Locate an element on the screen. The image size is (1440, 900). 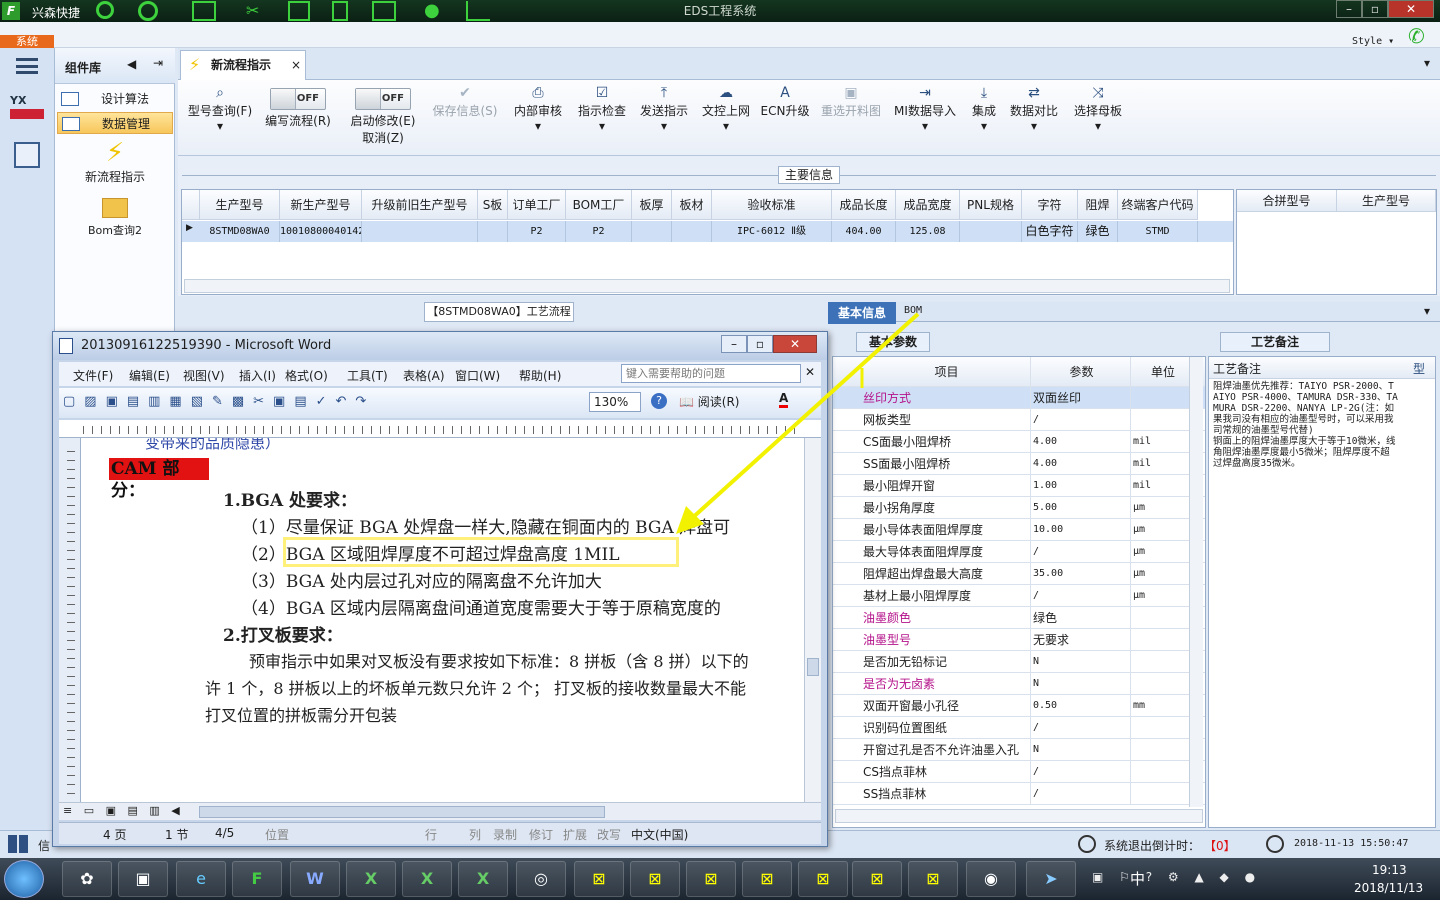
grid-cell: 白色字符 is located at coordinates (1050, 231).